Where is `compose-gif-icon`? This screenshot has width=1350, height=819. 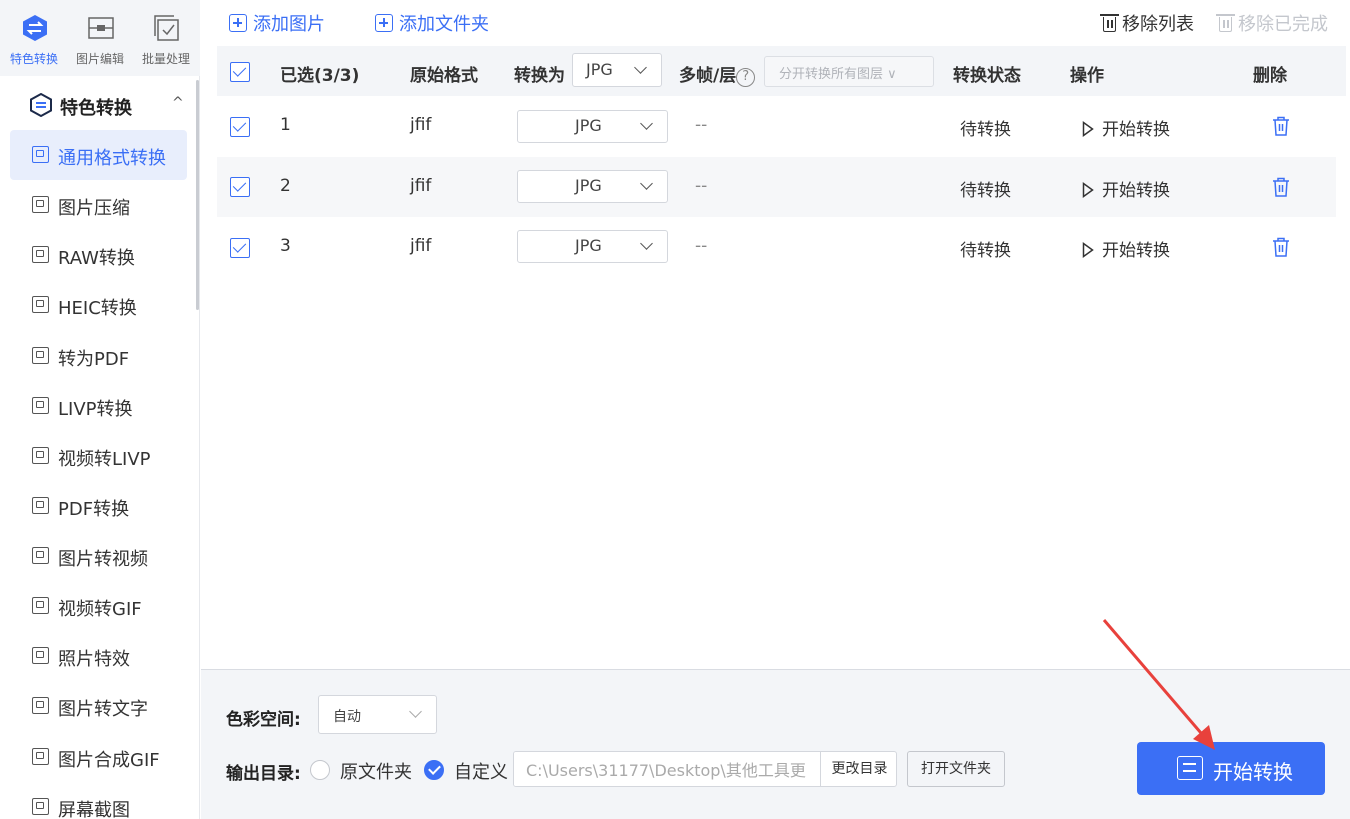
compose-gif-icon is located at coordinates (40, 756).